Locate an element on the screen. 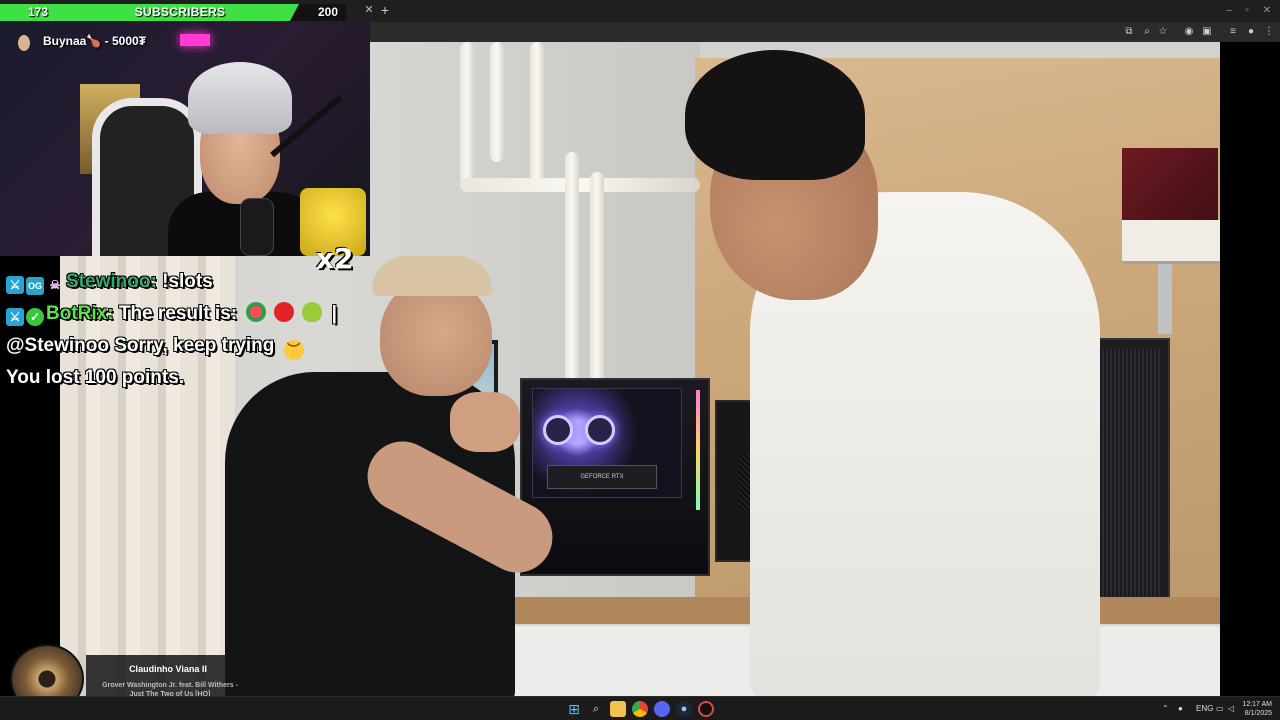 The height and width of the screenshot is (720, 1280). now-playing-artist: Claudinho Viana II is located at coordinates (168, 669).